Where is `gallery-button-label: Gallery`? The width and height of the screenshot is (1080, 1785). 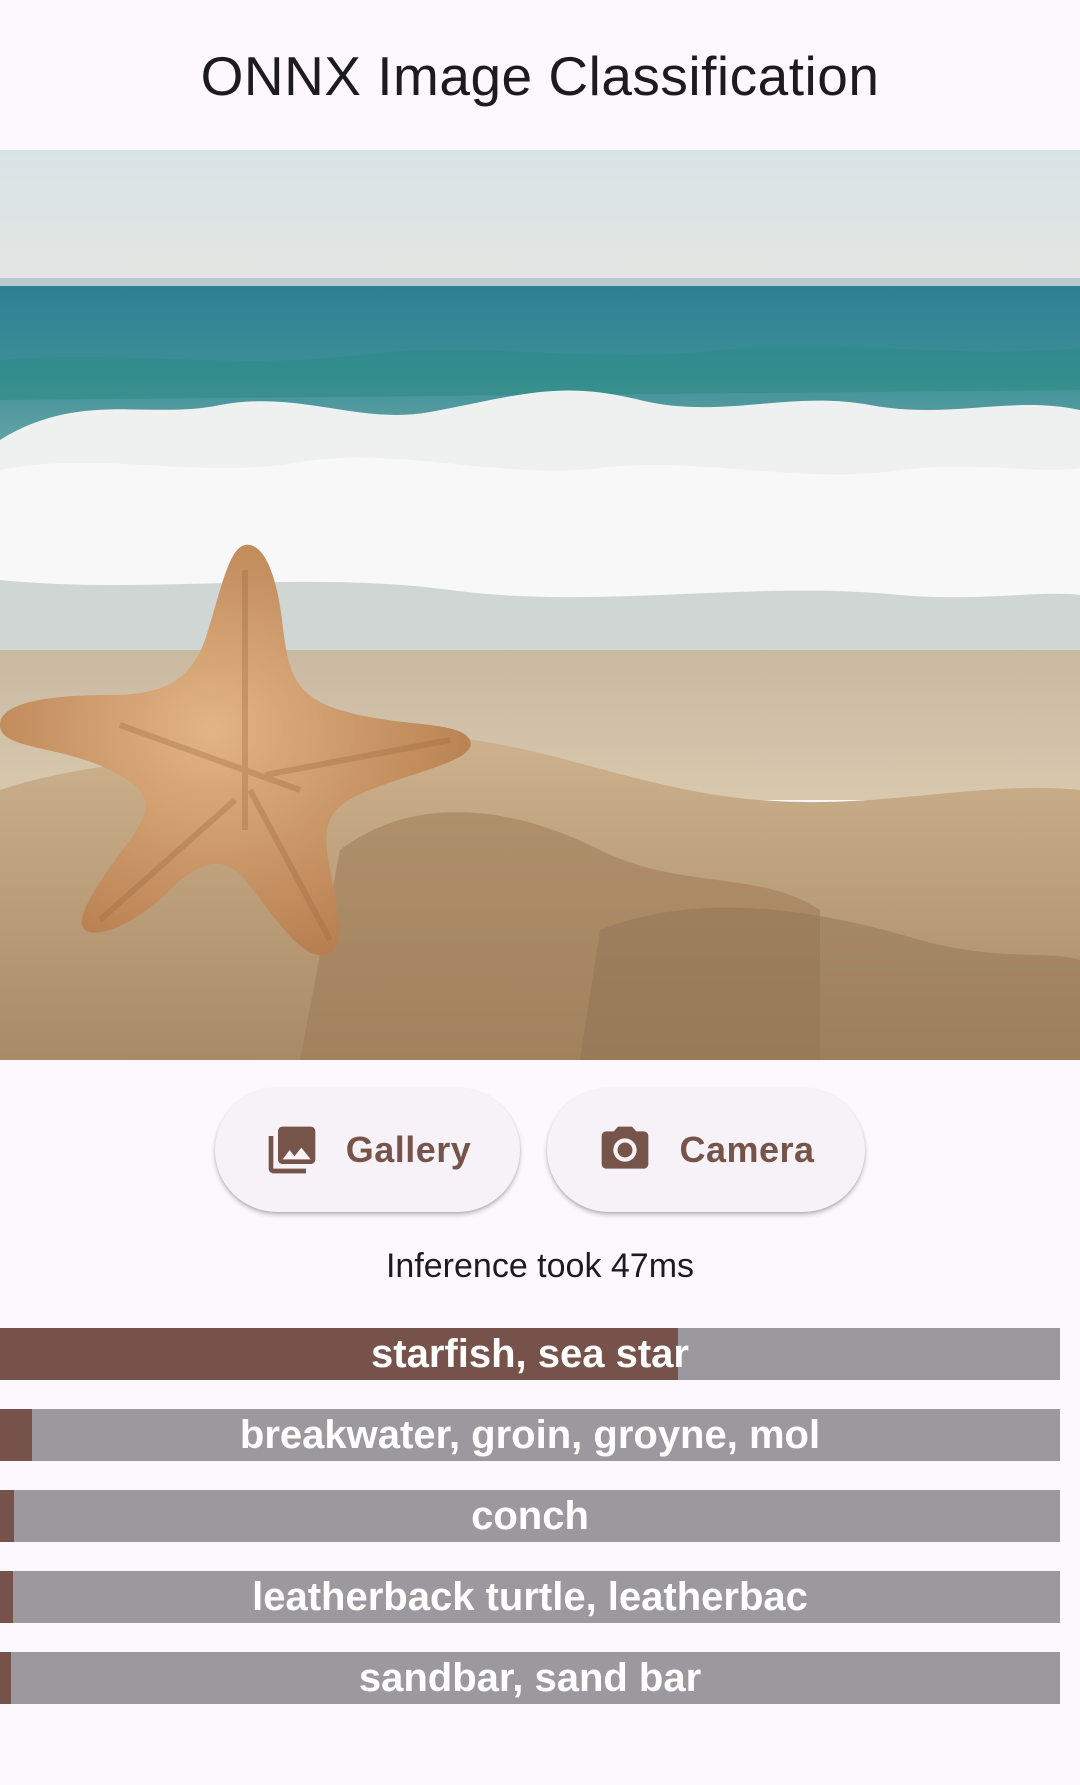
gallery-button-label: Gallery is located at coordinates (408, 1149).